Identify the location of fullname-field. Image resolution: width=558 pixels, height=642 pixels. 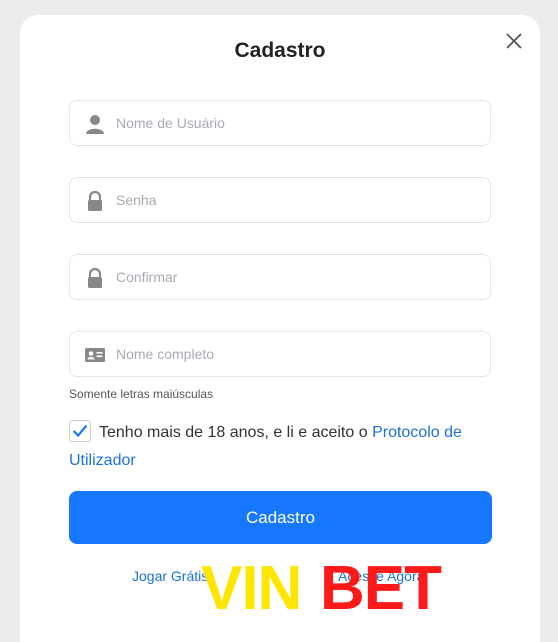
(280, 354).